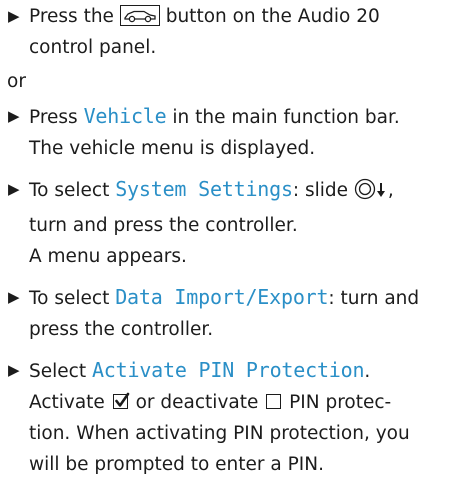  I want to click on step-2-prefix: Press, so click(53, 117).